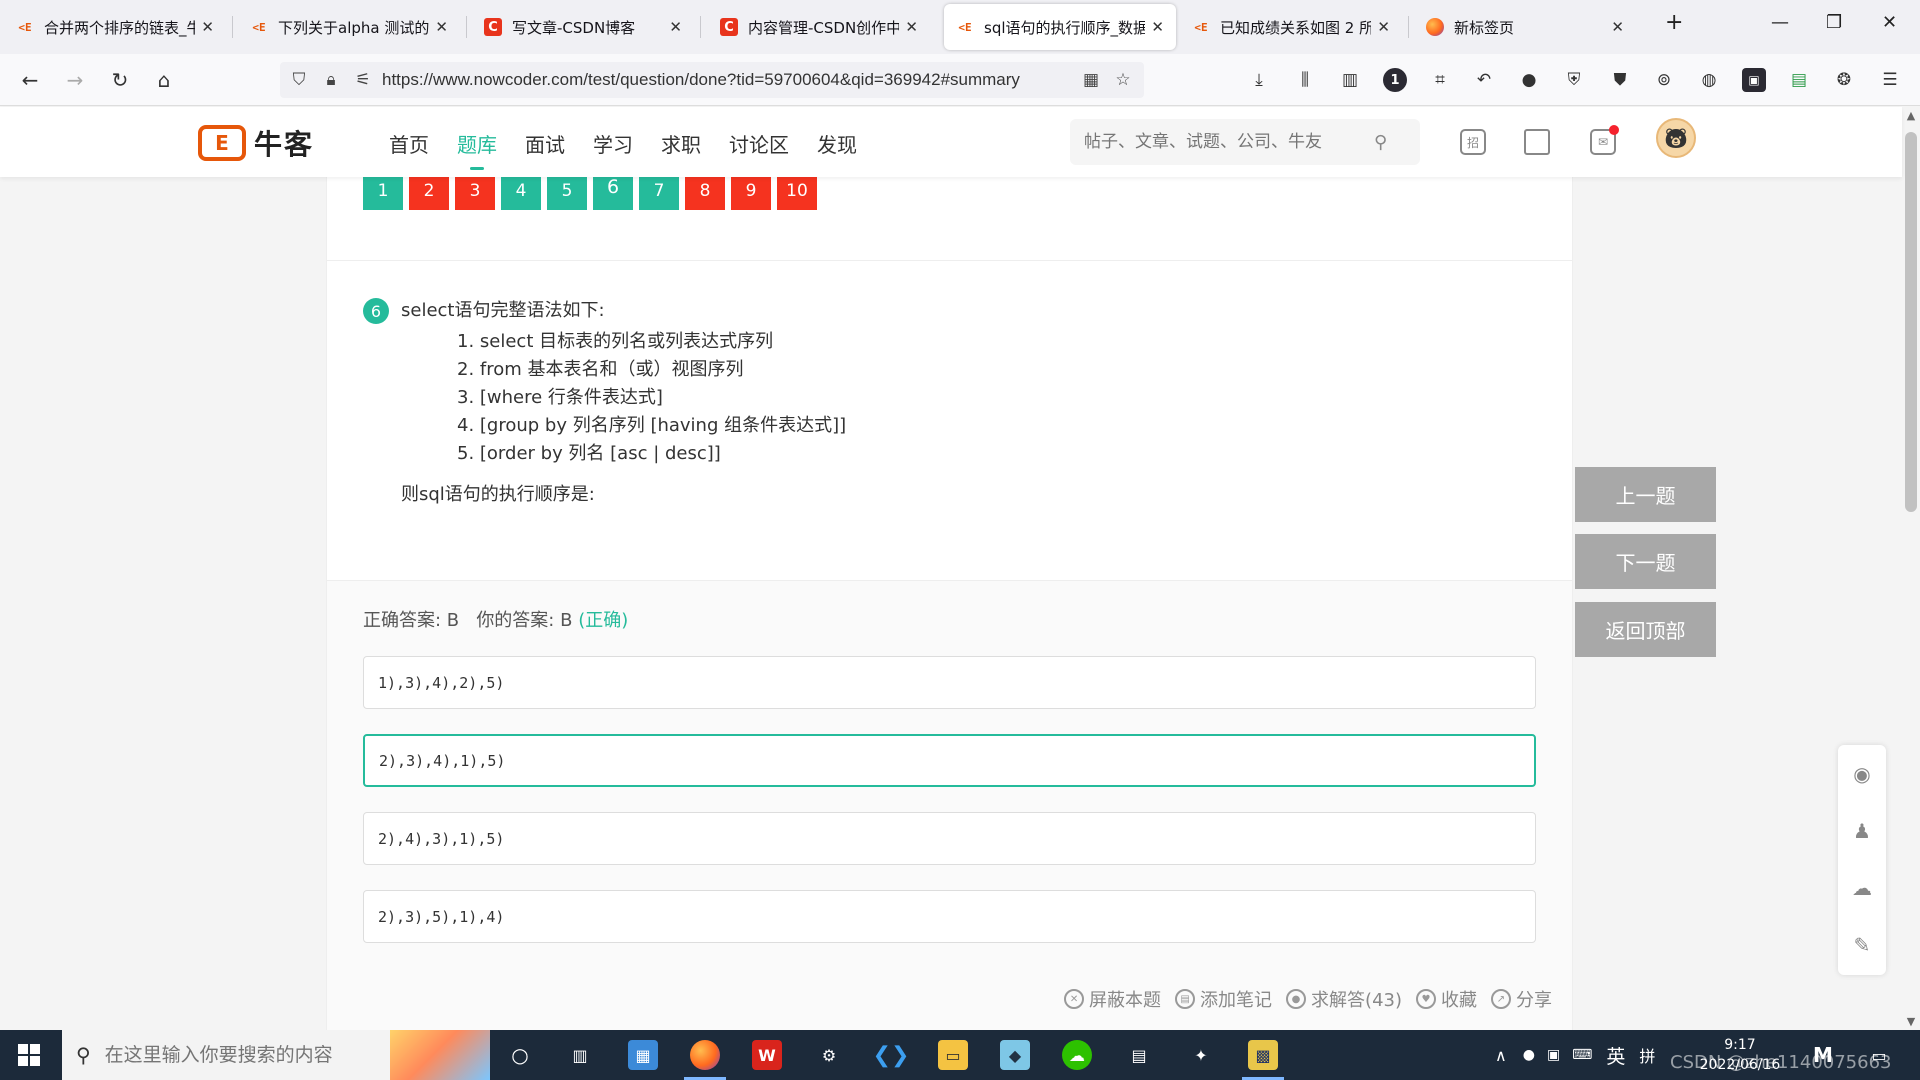 The height and width of the screenshot is (1080, 1920). Describe the element at coordinates (1529, 80) in the screenshot. I see `extension-icon: ●` at that location.